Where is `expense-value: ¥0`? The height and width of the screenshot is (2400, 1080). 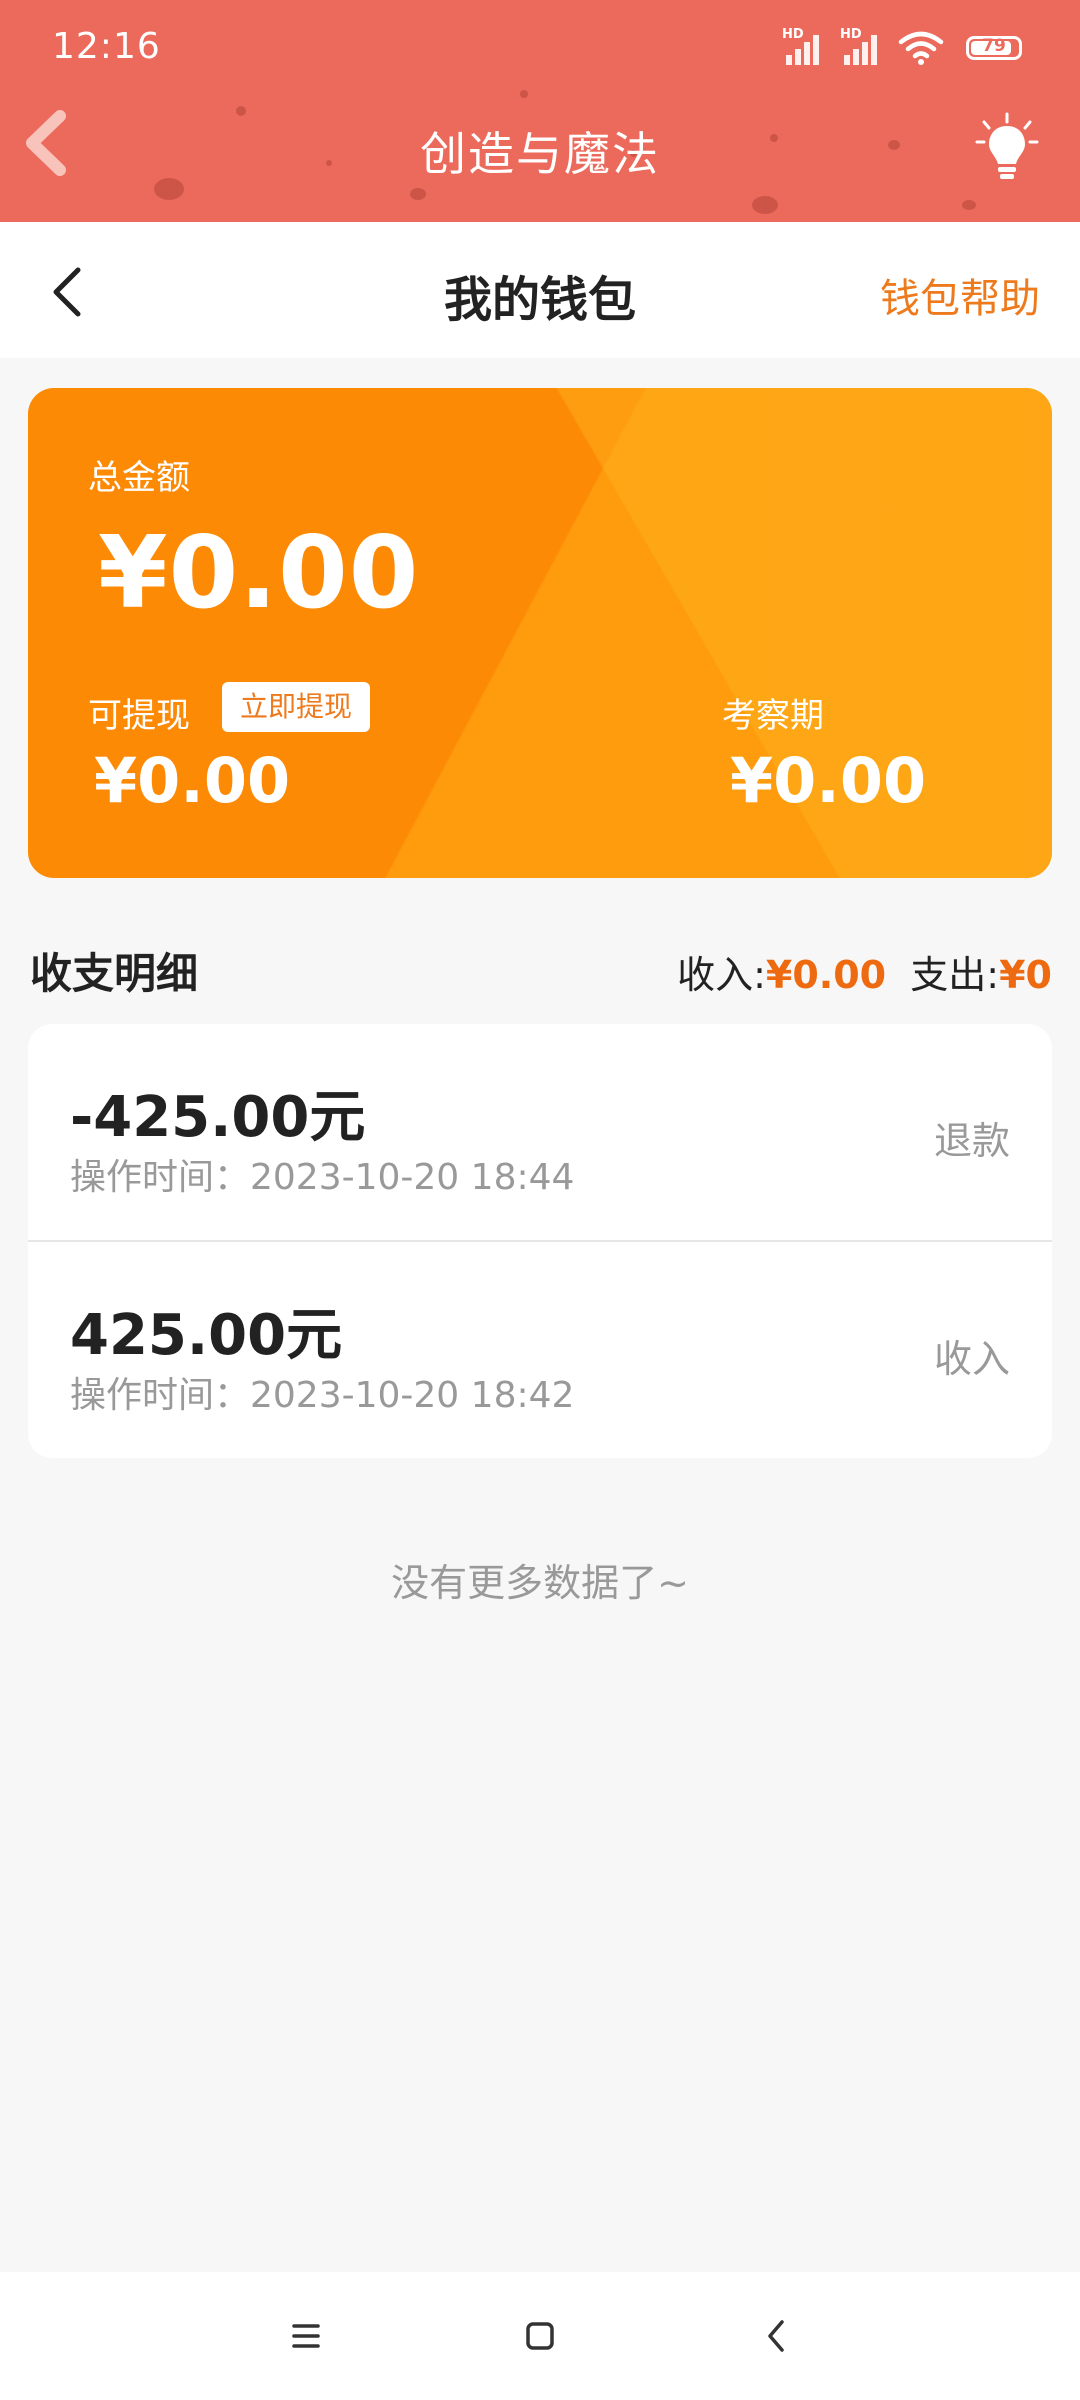
expense-value: ¥0 is located at coordinates (1025, 975).